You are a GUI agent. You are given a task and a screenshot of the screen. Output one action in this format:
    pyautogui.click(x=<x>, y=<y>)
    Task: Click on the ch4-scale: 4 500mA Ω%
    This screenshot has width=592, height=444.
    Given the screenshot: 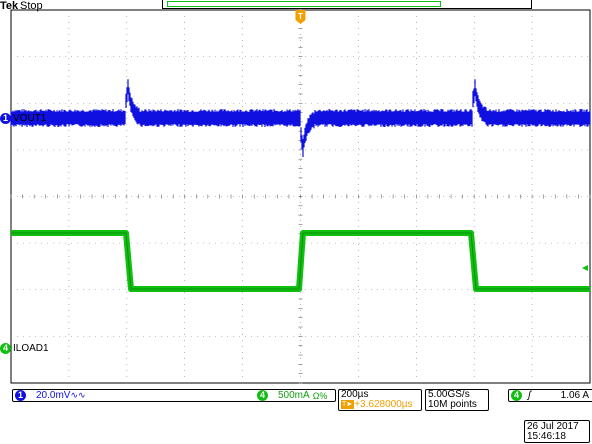 What is the action you would take?
    pyautogui.click(x=292, y=395)
    